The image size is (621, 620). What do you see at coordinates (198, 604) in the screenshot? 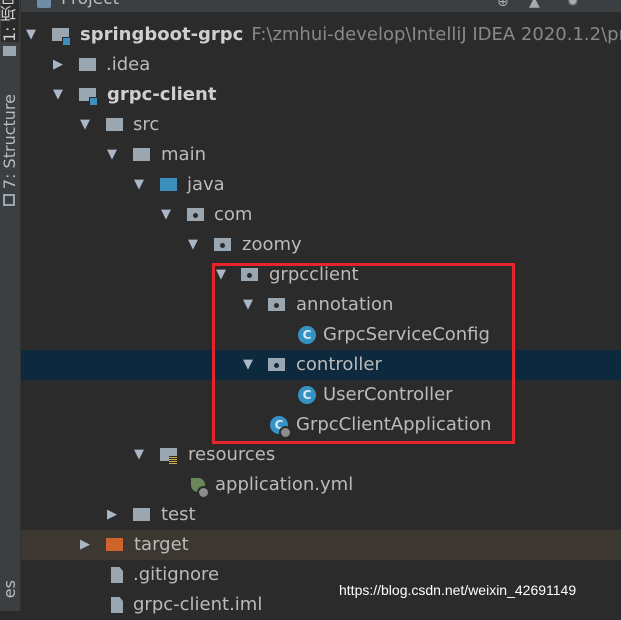
I see `tree-label: grpc-client.iml` at bounding box center [198, 604].